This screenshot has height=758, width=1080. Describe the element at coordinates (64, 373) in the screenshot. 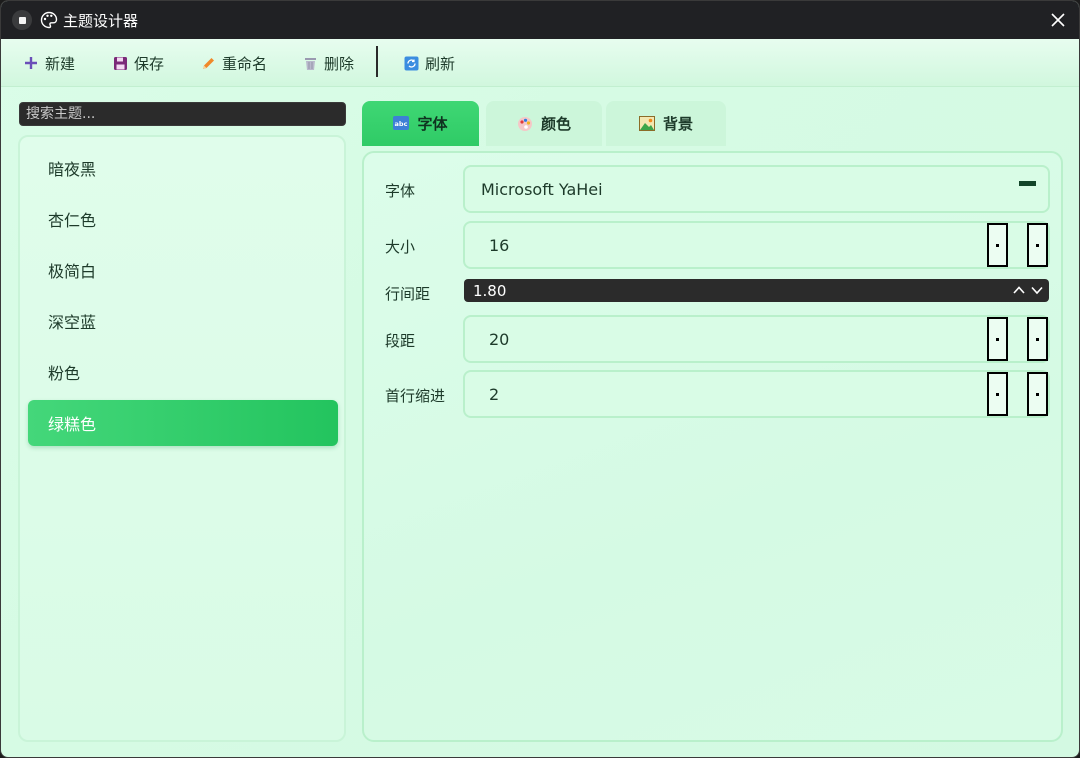

I see `theme-item-label: 粉色` at that location.